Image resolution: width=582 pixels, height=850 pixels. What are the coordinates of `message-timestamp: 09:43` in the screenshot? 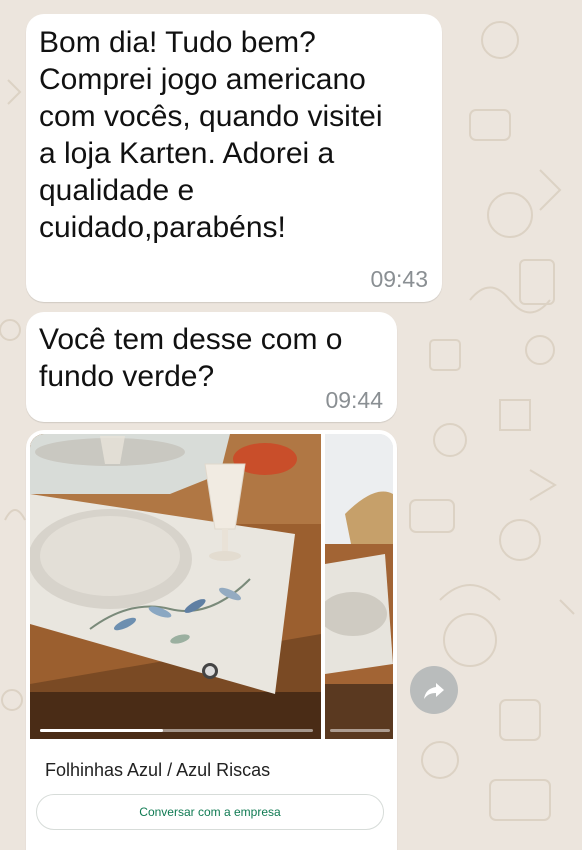 It's located at (399, 279).